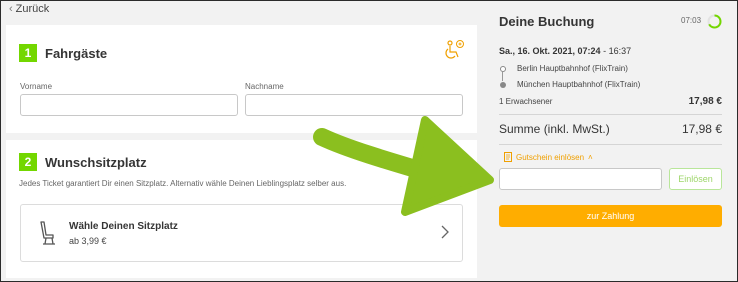  What do you see at coordinates (264, 86) in the screenshot?
I see `last-name-label: Nachname` at bounding box center [264, 86].